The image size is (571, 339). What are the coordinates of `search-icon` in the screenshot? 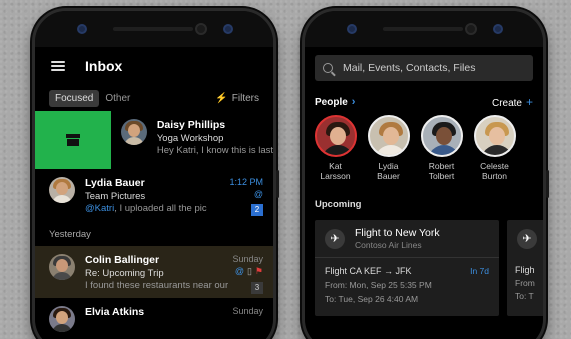 It's located at (328, 68).